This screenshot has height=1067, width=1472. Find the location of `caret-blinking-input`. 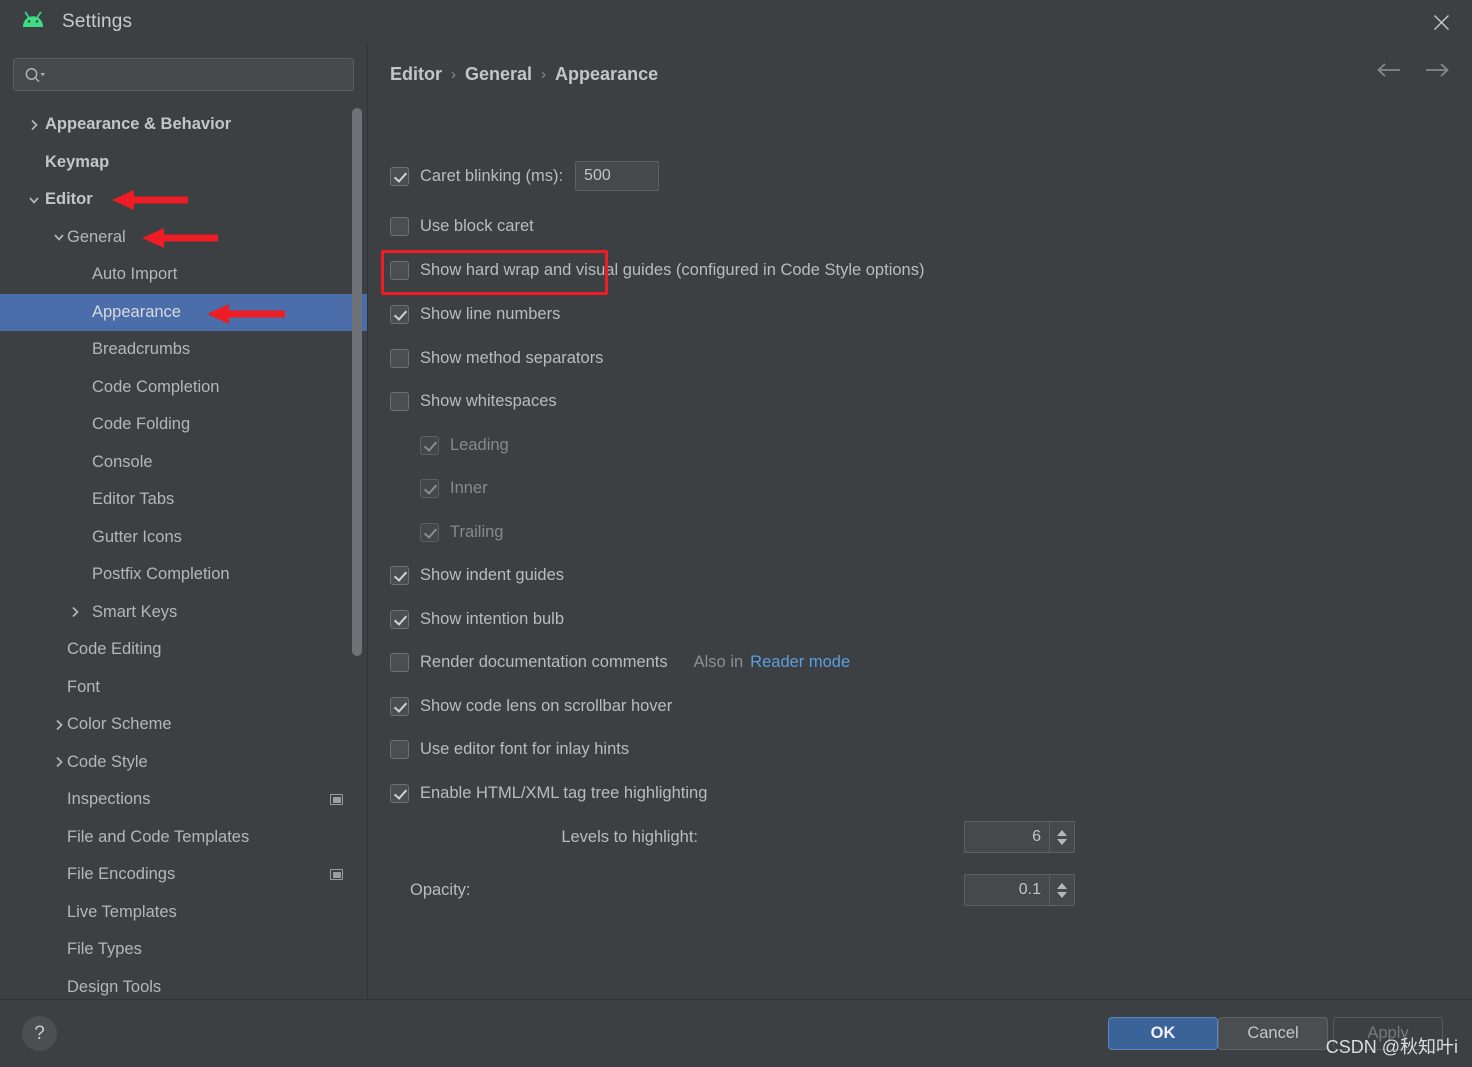

caret-blinking-input is located at coordinates (617, 176).